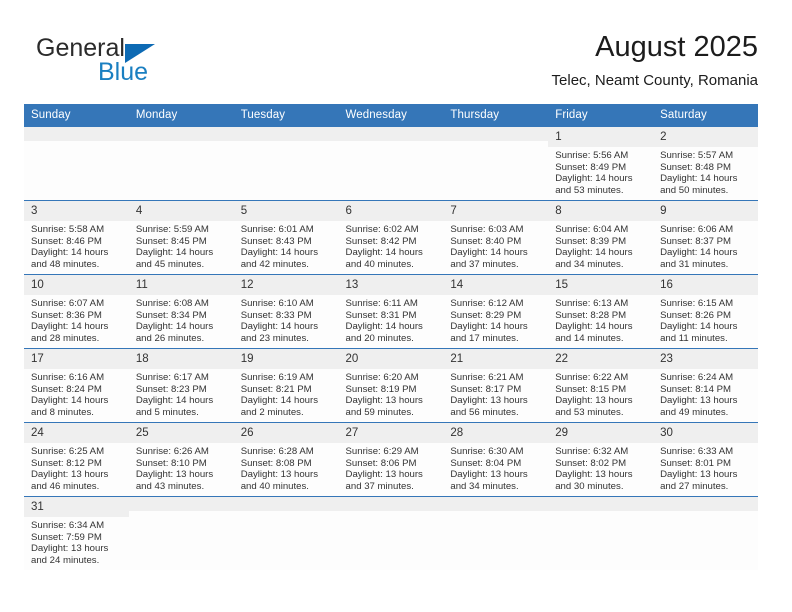  What do you see at coordinates (694, 264) in the screenshot?
I see `daylight-duration-line2: and 31 minutes.` at bounding box center [694, 264].